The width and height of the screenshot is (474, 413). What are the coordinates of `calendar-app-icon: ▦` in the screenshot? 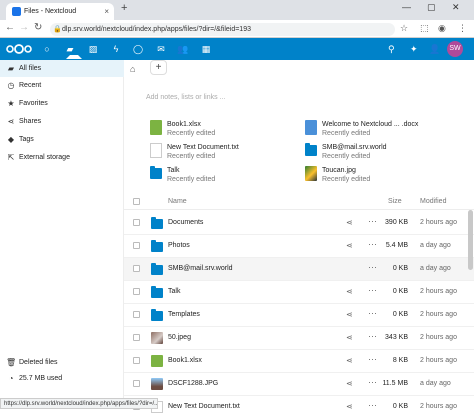 It's located at (206, 49).